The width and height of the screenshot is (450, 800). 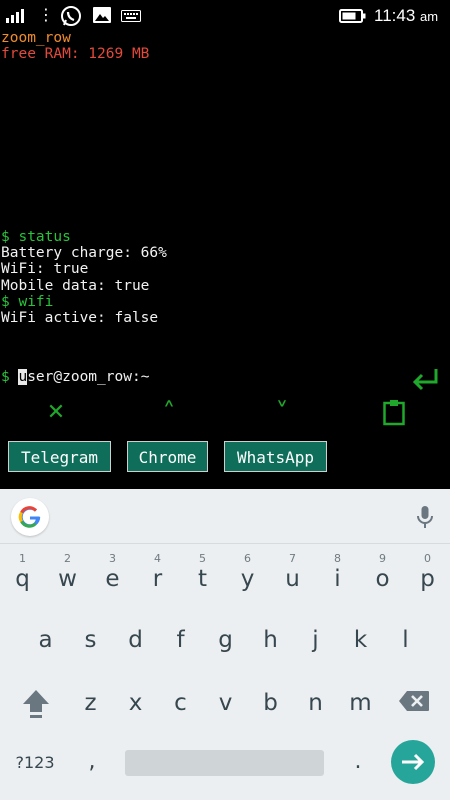 What do you see at coordinates (135, 640) in the screenshot?
I see `key-d: d` at bounding box center [135, 640].